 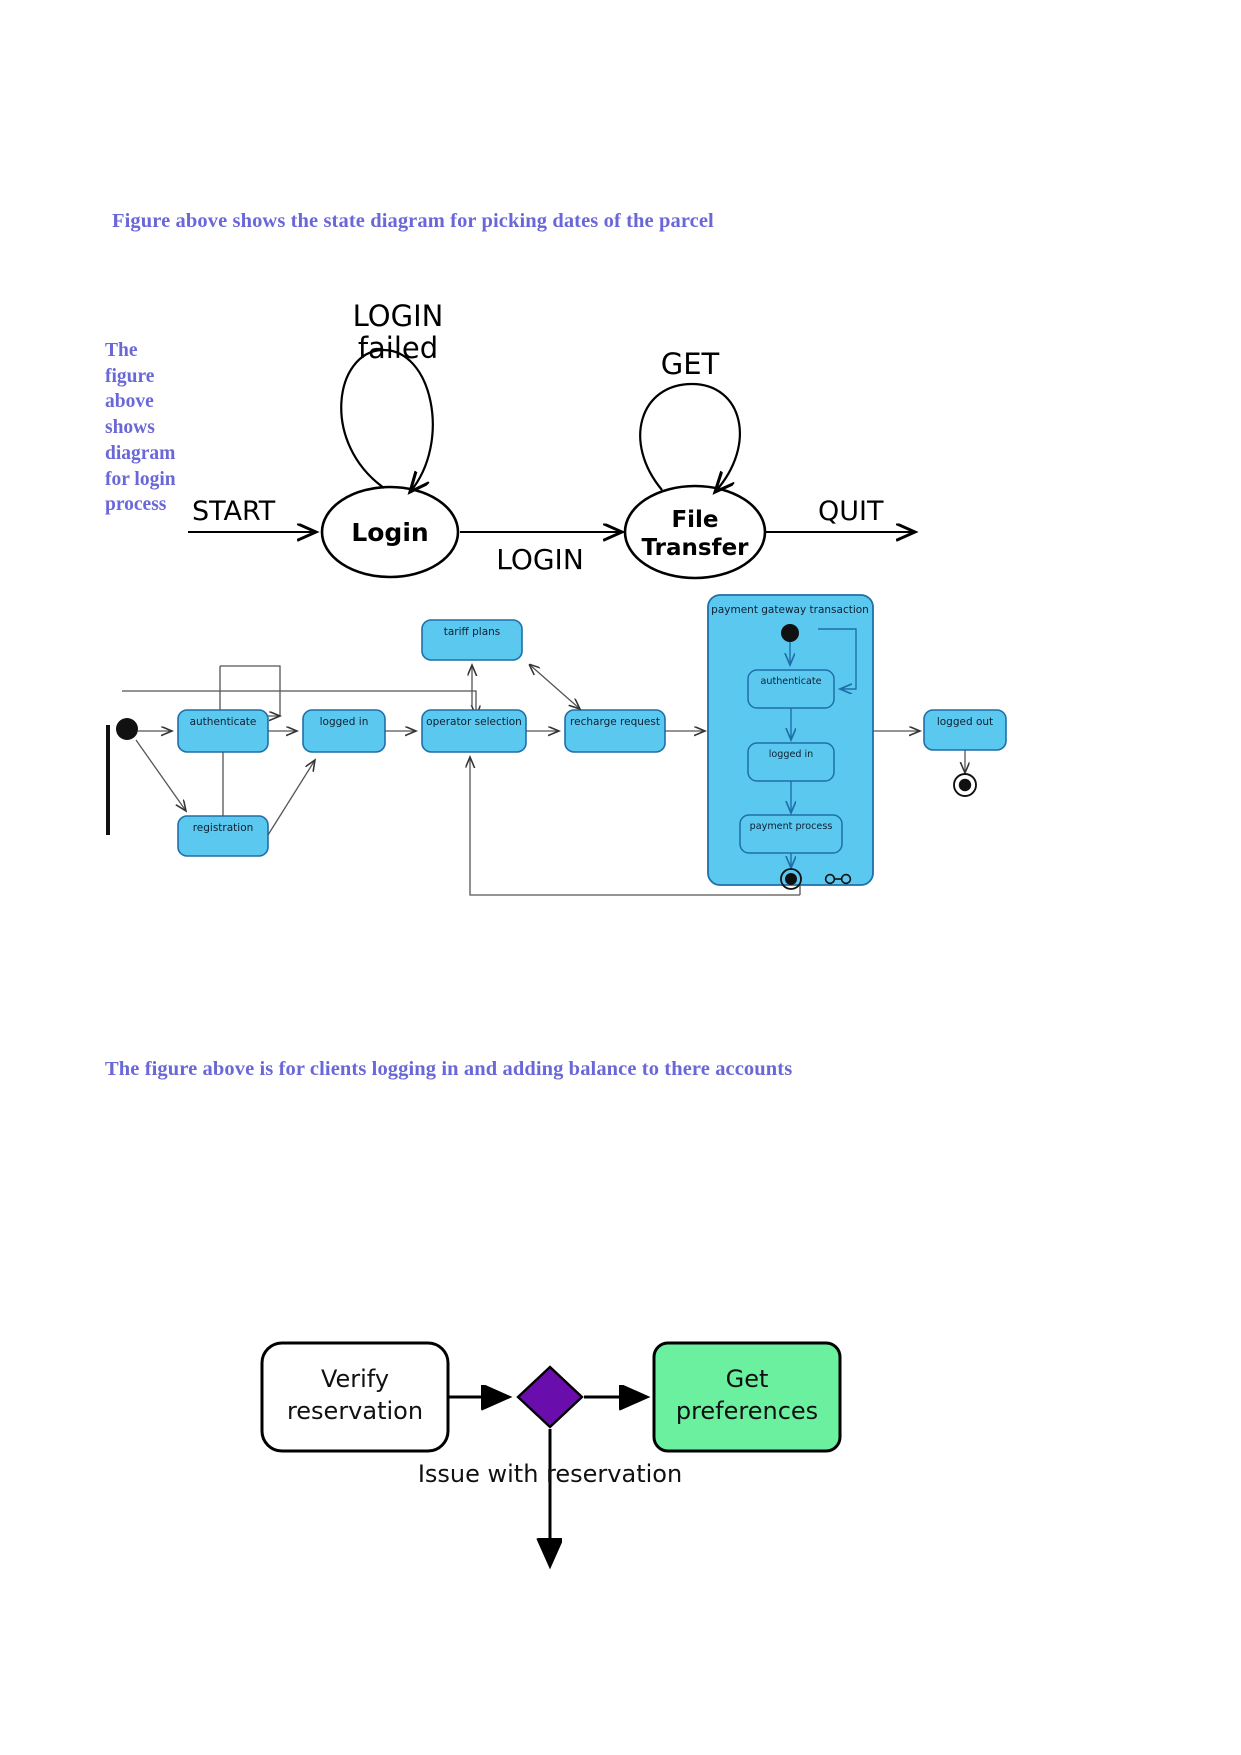 What do you see at coordinates (223, 722) in the screenshot?
I see `node-authenticate-label: authenticate` at bounding box center [223, 722].